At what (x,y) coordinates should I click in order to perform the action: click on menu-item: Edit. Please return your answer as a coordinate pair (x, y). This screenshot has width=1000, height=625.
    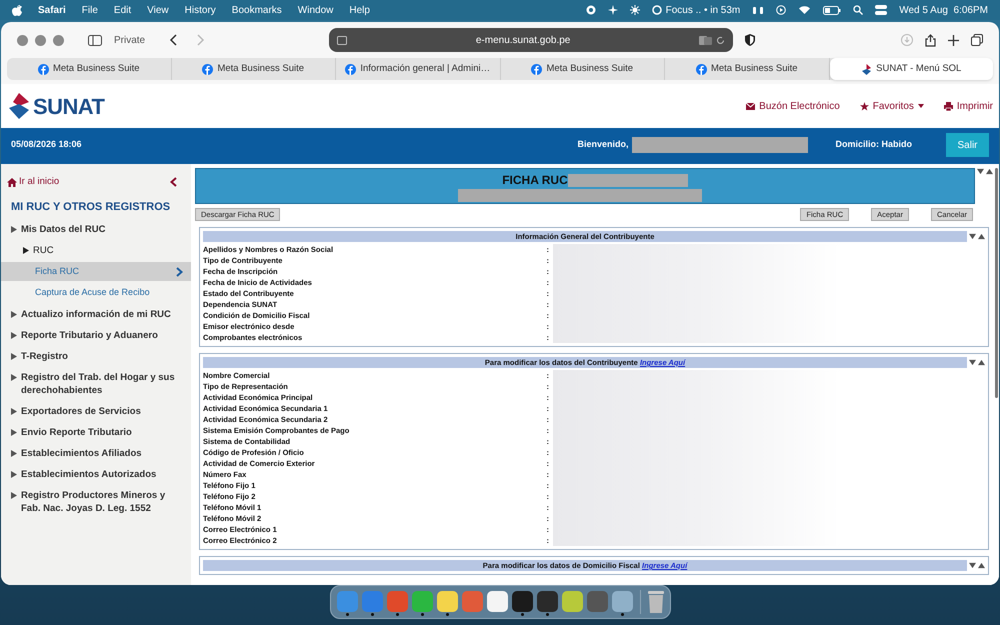
    Looking at the image, I should click on (123, 10).